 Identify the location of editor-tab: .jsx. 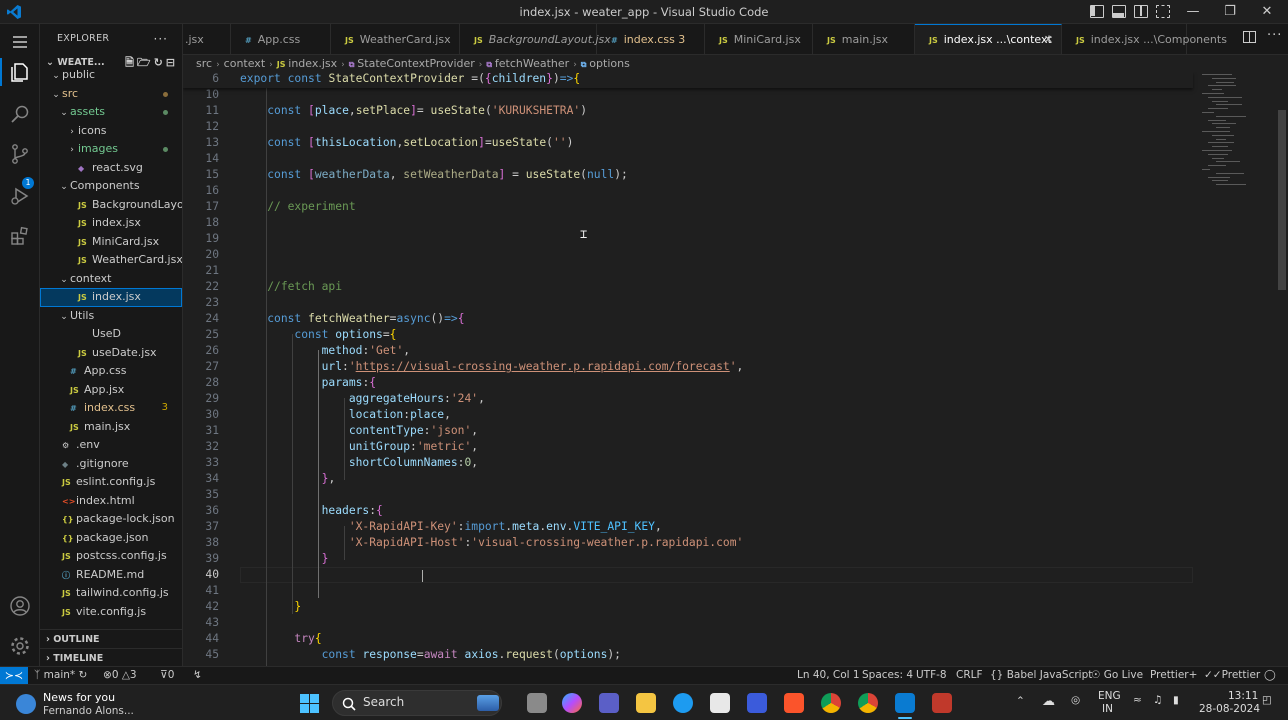
(207, 39).